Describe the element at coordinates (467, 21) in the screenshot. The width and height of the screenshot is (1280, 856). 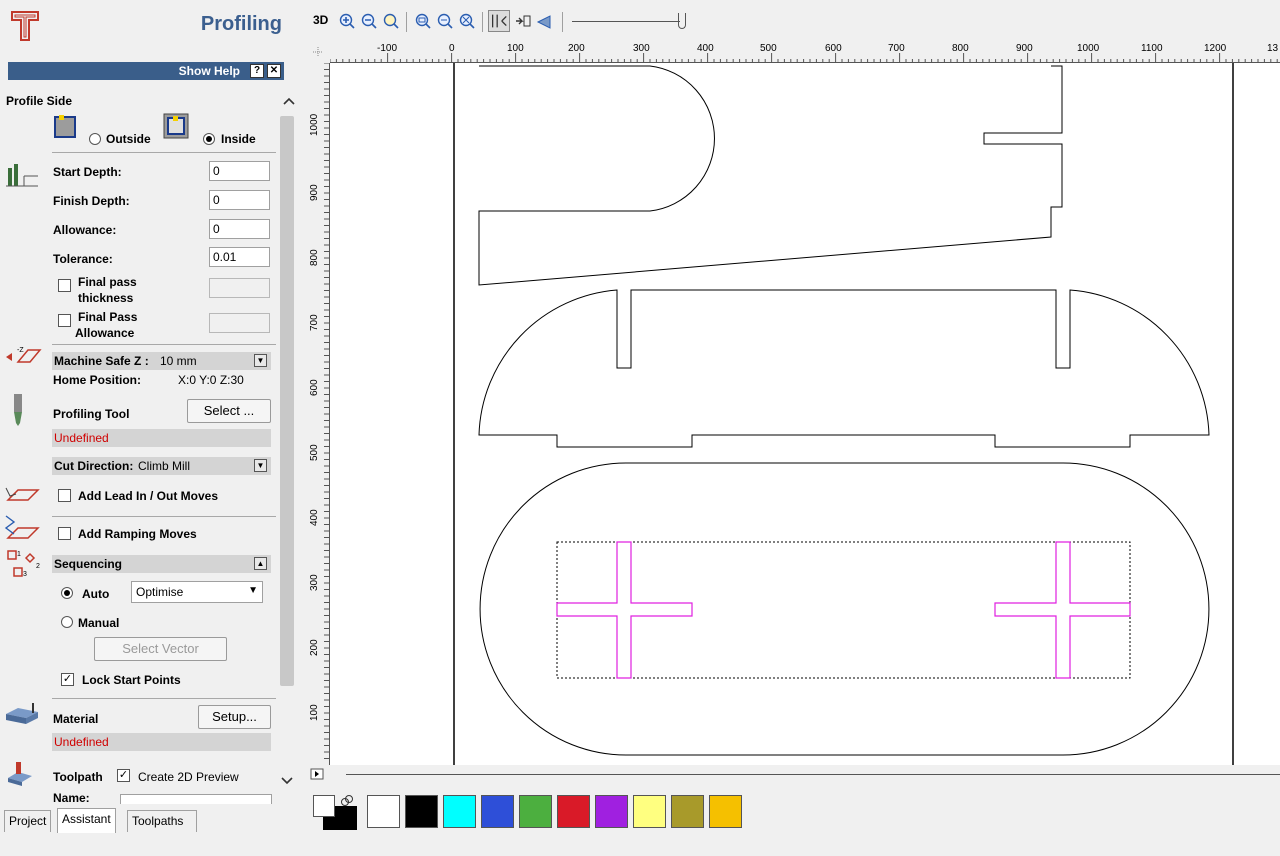
I see `zoom-all-icon` at that location.